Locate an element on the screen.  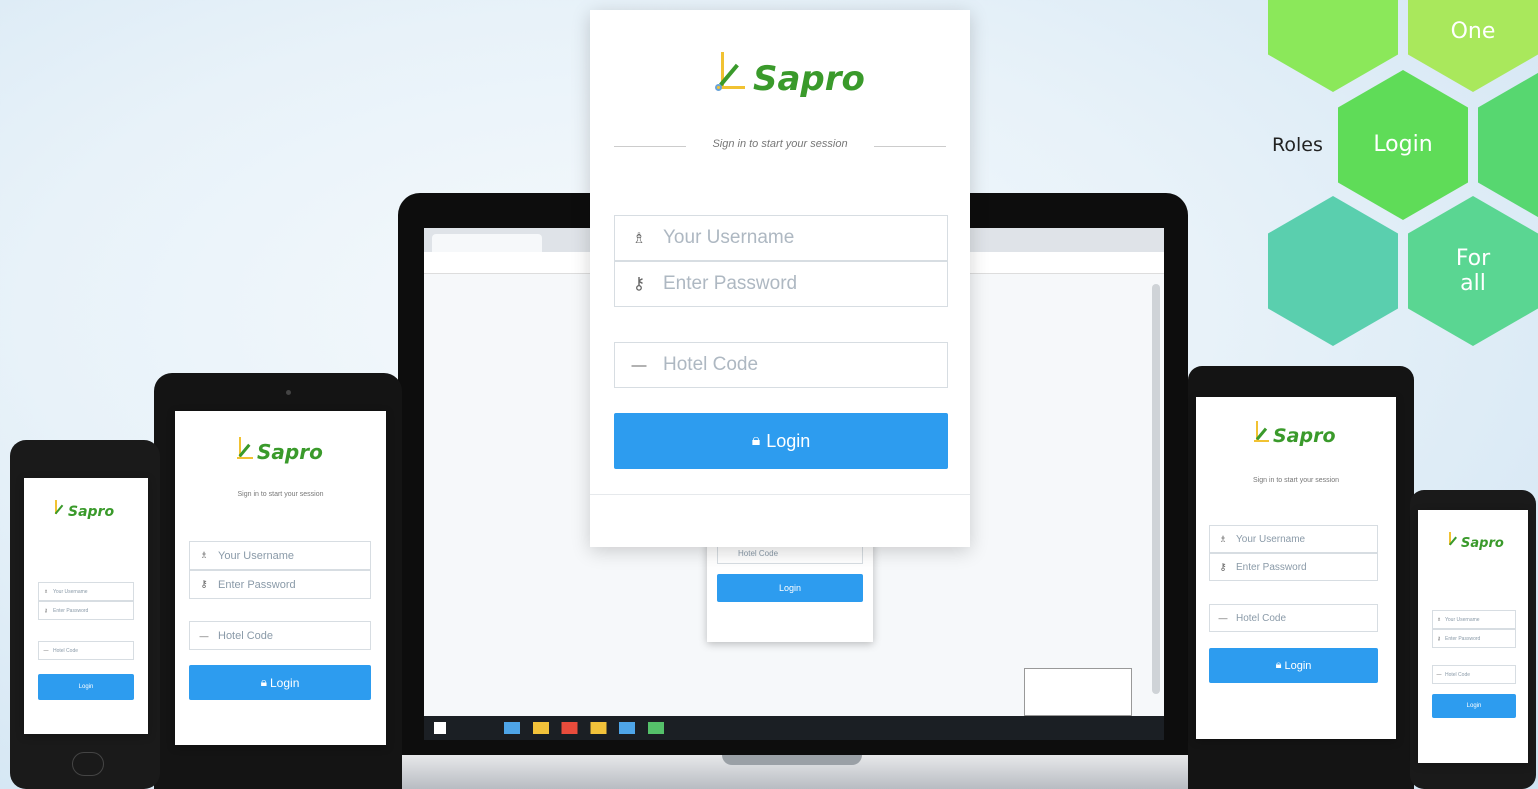
left-tablet-user-icon: ♗ is located at coordinates (204, 555).